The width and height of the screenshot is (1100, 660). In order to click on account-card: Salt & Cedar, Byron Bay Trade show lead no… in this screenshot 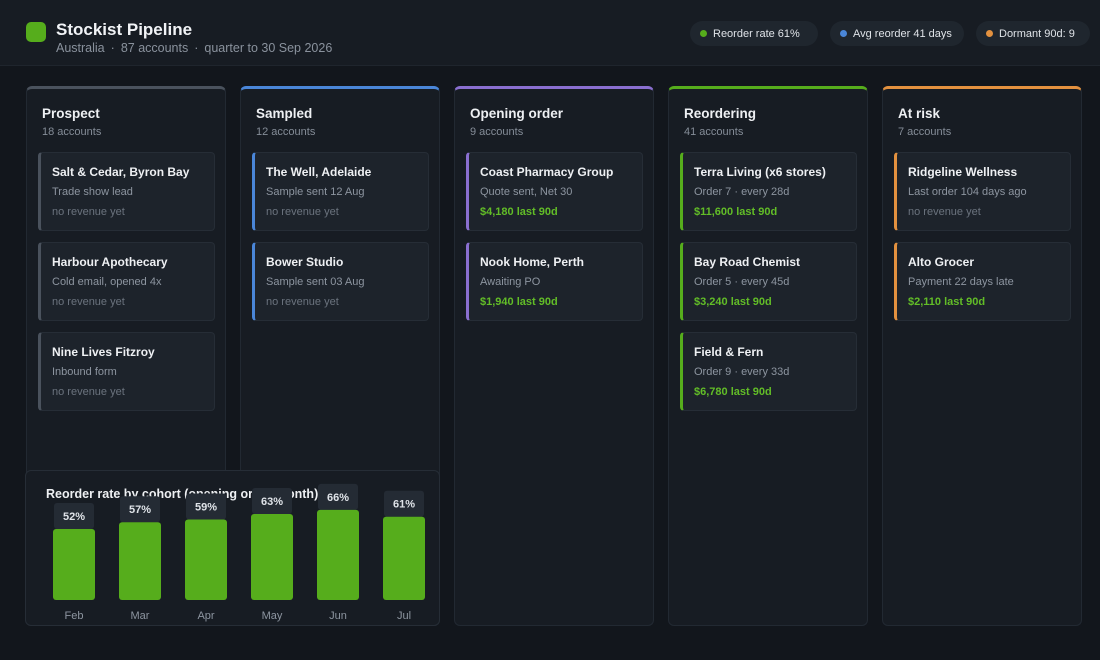, I will do `click(126, 191)`.